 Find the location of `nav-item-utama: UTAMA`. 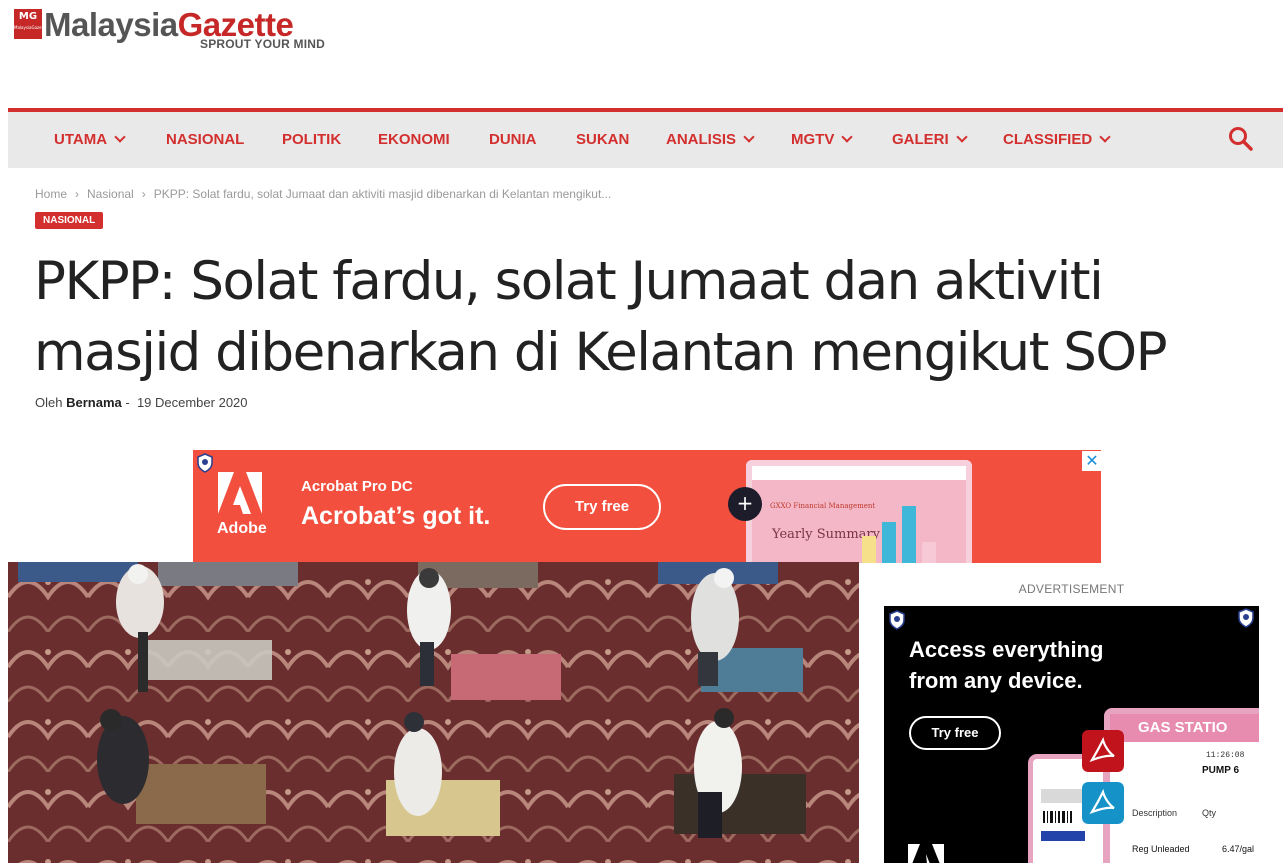

nav-item-utama: UTAMA is located at coordinates (90, 140).